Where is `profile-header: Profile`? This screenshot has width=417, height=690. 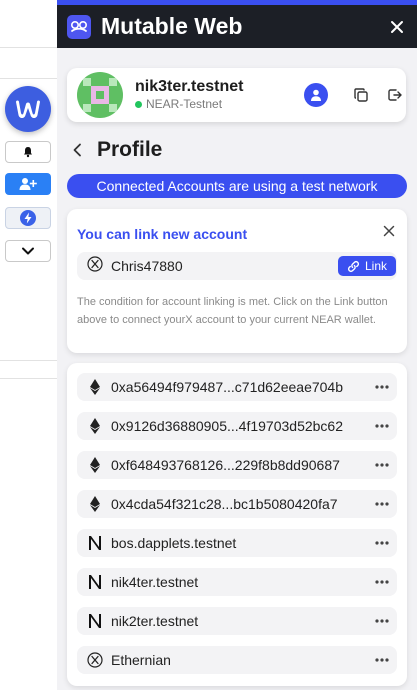 profile-header: Profile is located at coordinates (114, 150).